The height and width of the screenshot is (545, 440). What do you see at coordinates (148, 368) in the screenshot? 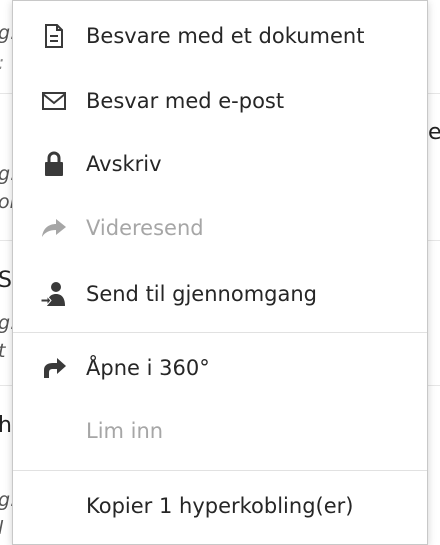
I see `menu-item-label: Åpne i 360°` at bounding box center [148, 368].